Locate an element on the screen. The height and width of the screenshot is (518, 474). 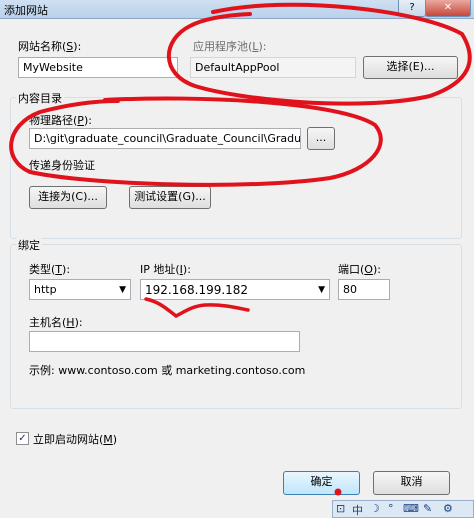
ime-handwriting-icon: ✎ is located at coordinates (427, 508).